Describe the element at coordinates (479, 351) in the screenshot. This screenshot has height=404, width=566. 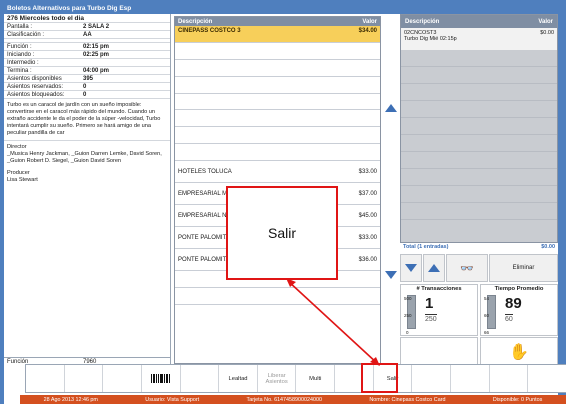
I see `gesture-area: ✋` at that location.